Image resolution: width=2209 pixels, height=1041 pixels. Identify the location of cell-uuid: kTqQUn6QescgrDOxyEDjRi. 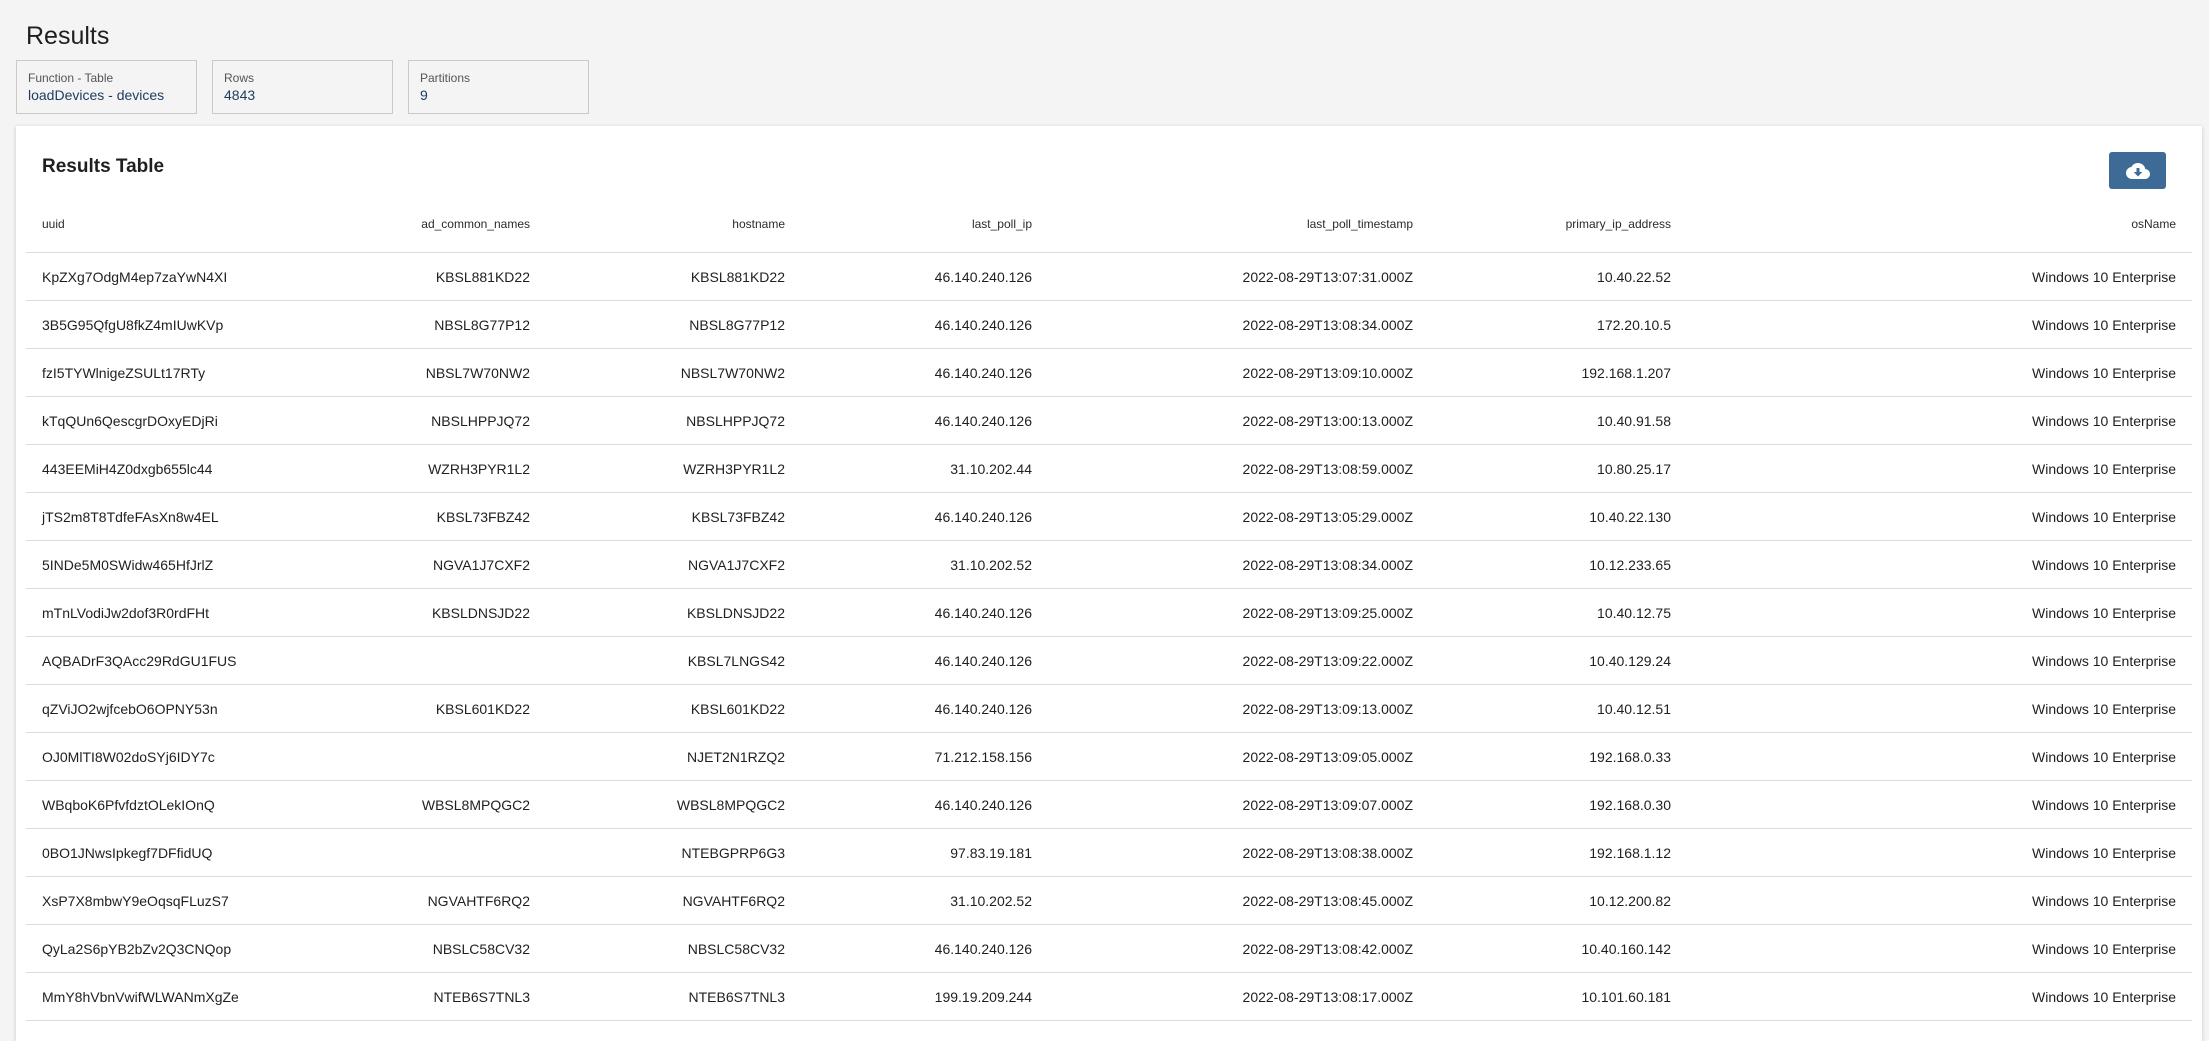
(159, 420).